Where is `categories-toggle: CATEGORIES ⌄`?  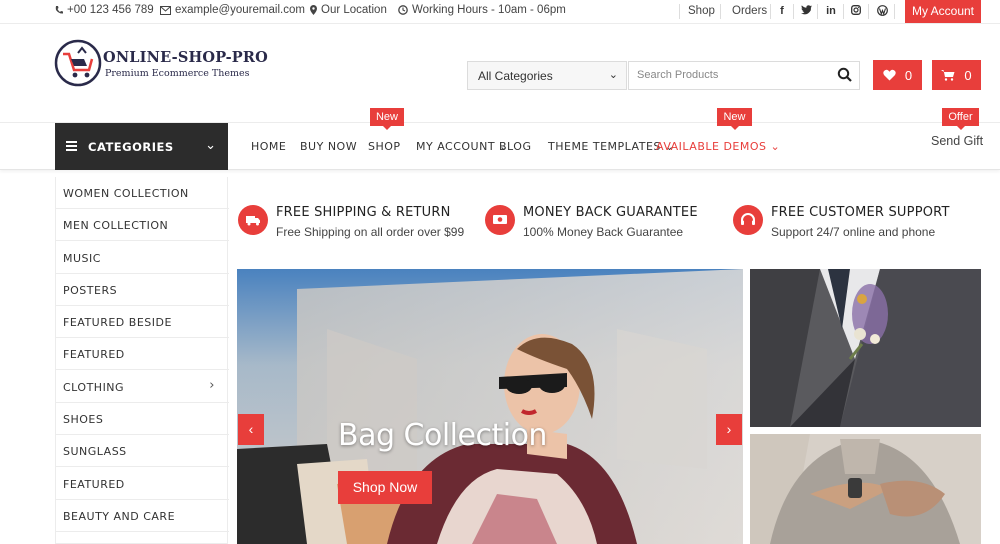 categories-toggle: CATEGORIES ⌄ is located at coordinates (141, 146).